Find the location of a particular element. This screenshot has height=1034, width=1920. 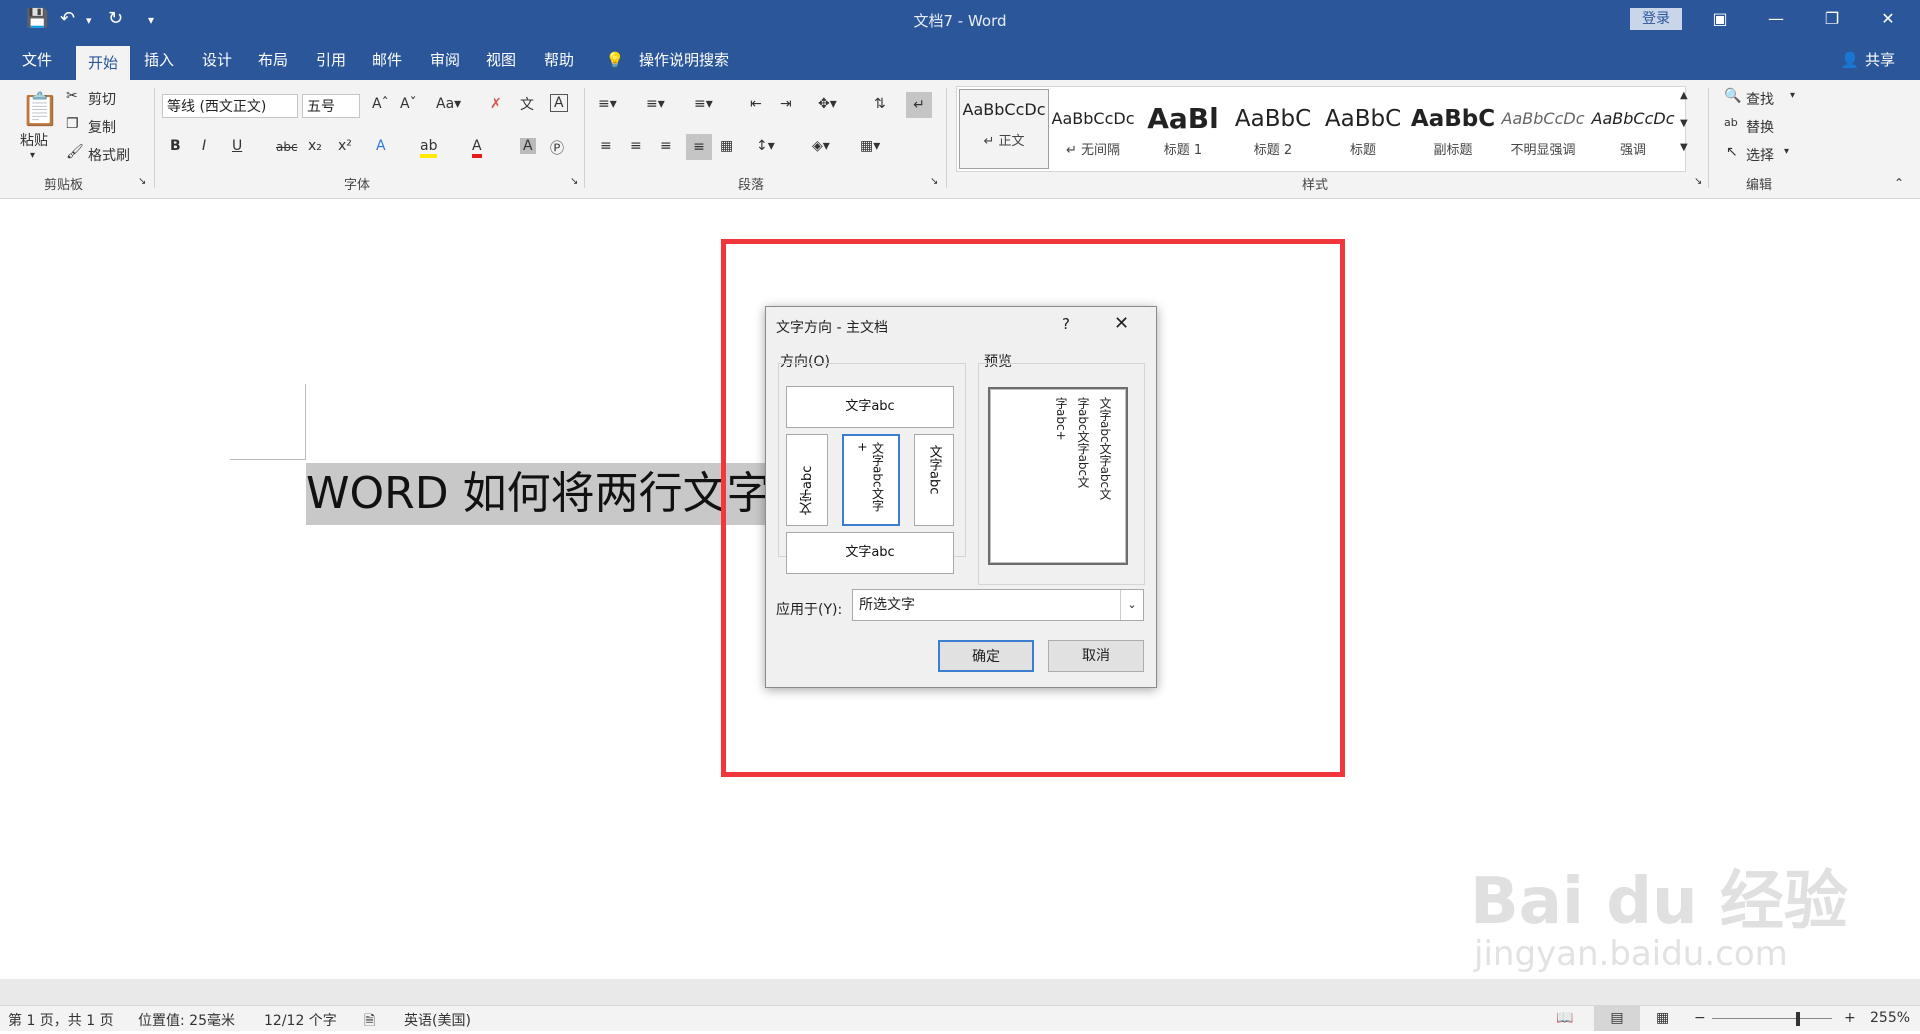

style-item-subtle-emphasis: AaBbCcDc 不明显强调 is located at coordinates (1543, 135).